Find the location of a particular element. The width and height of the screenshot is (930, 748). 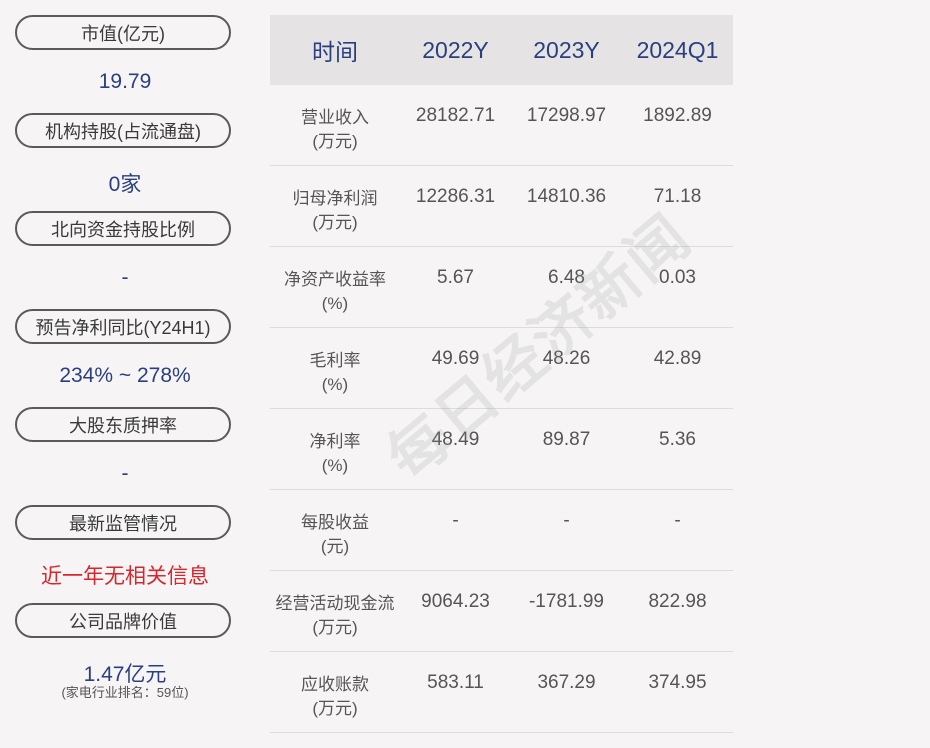

cell-value: 5.67 is located at coordinates (455, 277).